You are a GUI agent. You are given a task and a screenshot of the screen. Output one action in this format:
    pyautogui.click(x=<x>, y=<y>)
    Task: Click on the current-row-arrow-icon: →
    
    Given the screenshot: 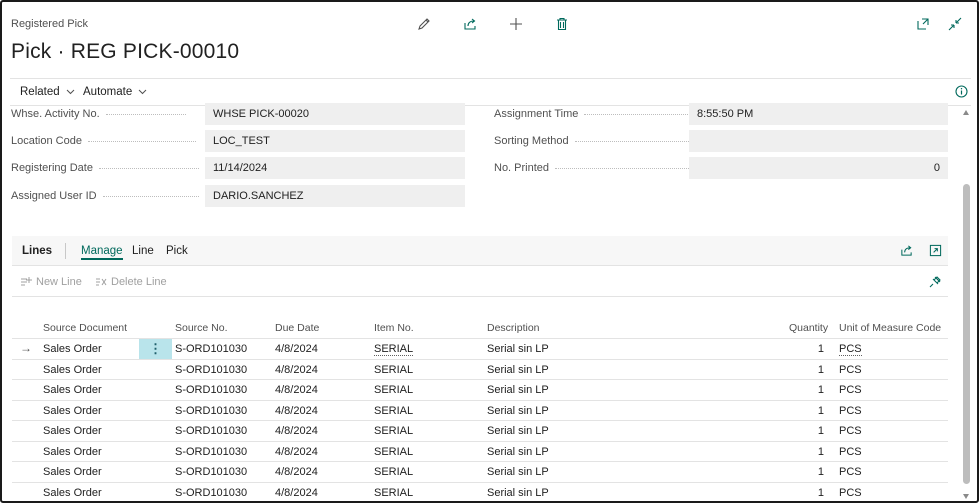 What is the action you would take?
    pyautogui.click(x=26, y=348)
    